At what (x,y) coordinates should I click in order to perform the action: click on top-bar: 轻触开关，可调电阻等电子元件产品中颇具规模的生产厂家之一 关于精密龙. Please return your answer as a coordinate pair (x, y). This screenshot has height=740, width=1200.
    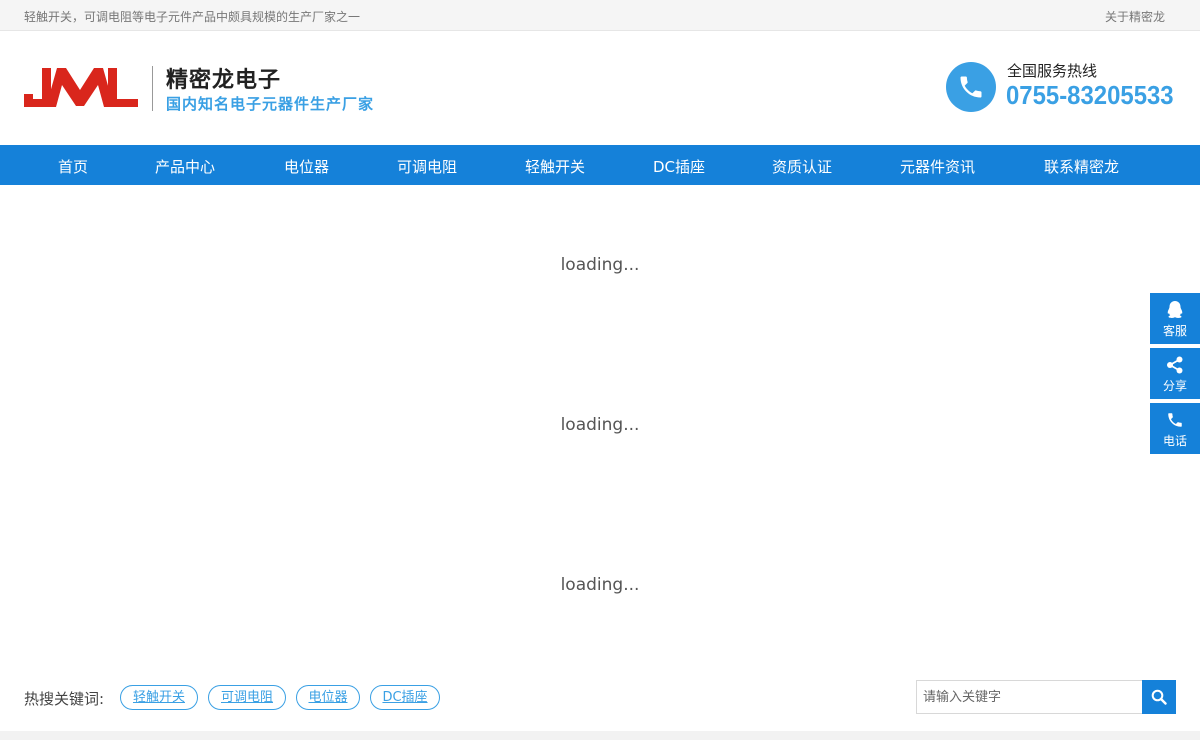
    Looking at the image, I should click on (600, 15).